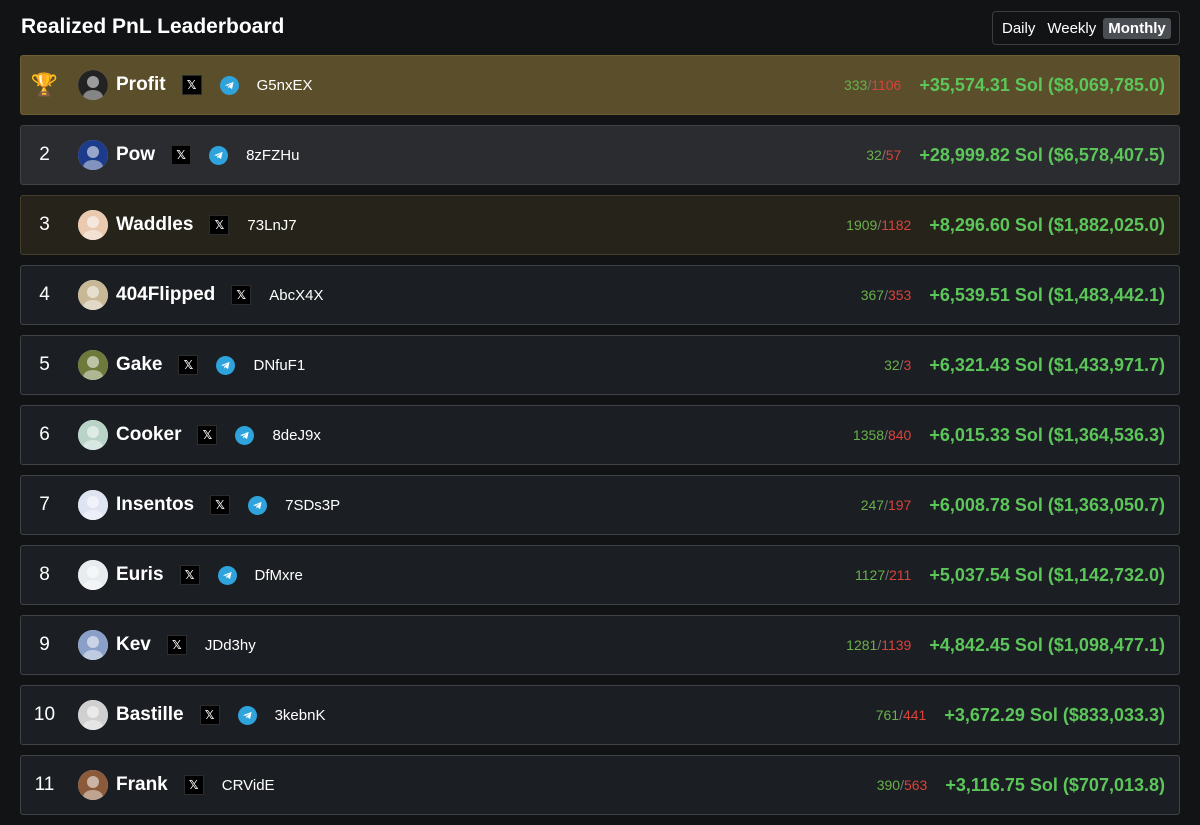 The image size is (1200, 825). What do you see at coordinates (44, 504) in the screenshot?
I see `rank-number: 7` at bounding box center [44, 504].